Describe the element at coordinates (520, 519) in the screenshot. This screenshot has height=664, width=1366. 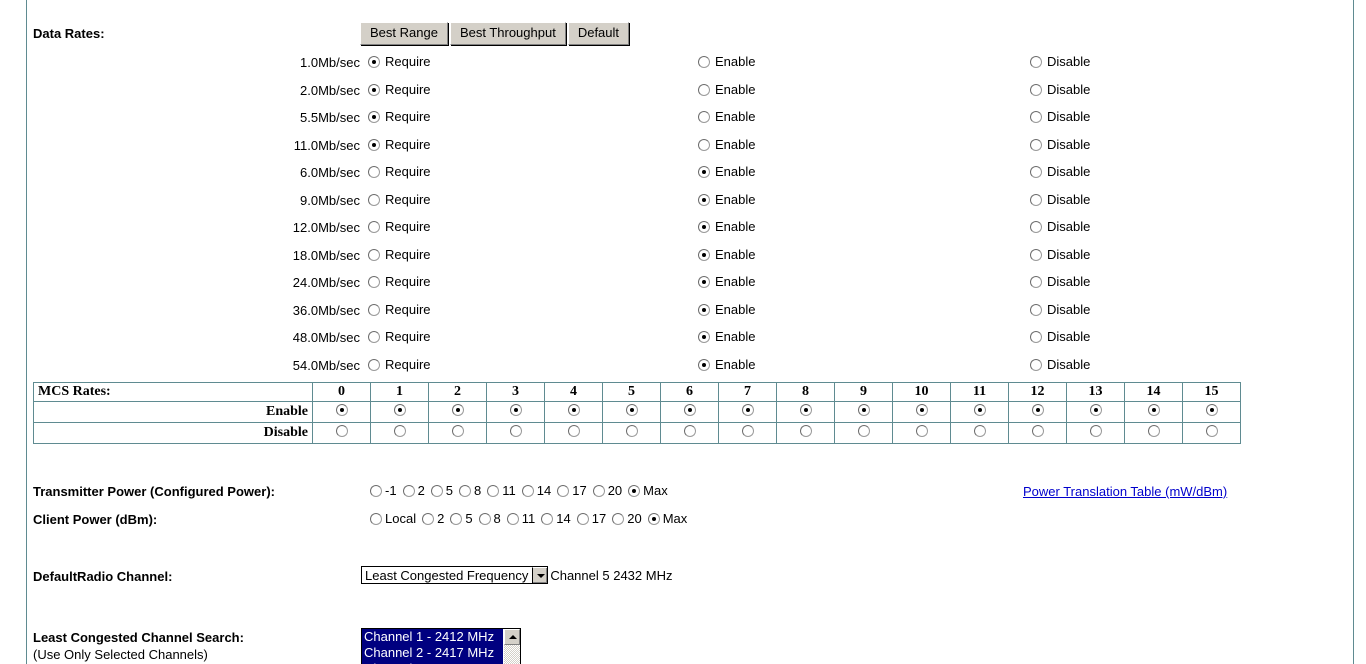
I see `client-power-option: 11` at that location.